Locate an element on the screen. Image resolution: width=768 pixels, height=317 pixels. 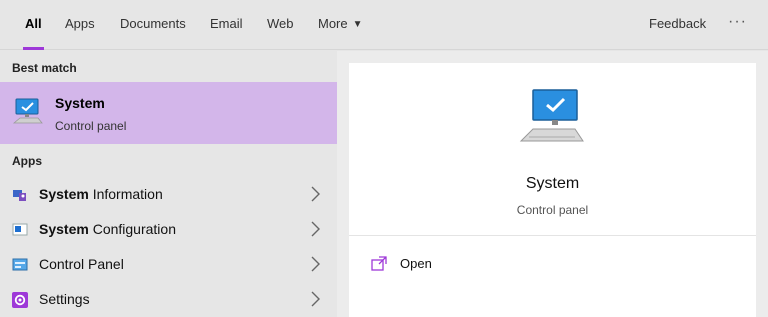
tab-web: Web is located at coordinates (280, 25).